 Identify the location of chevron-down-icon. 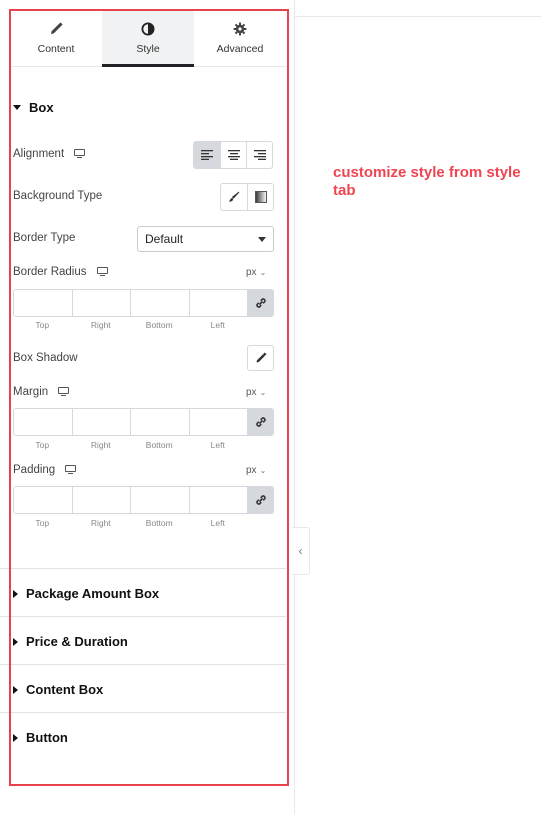
(262, 239).